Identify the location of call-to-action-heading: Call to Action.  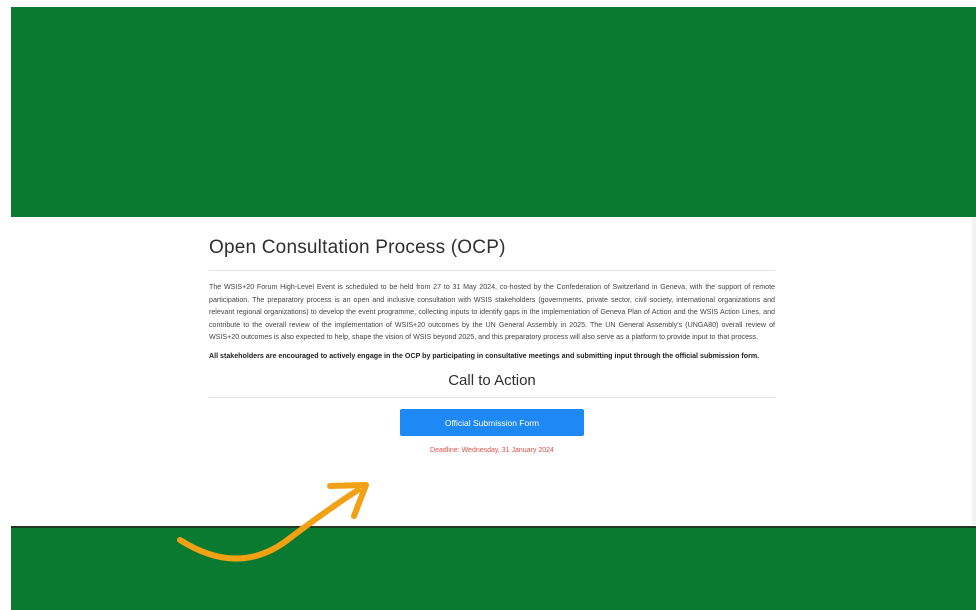
(492, 380).